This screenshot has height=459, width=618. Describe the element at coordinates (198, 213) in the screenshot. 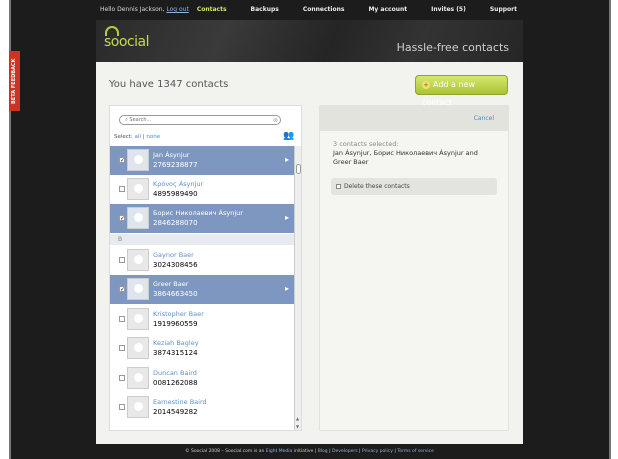

I see `contact-name: Борис Николаевич Ásynjur` at that location.